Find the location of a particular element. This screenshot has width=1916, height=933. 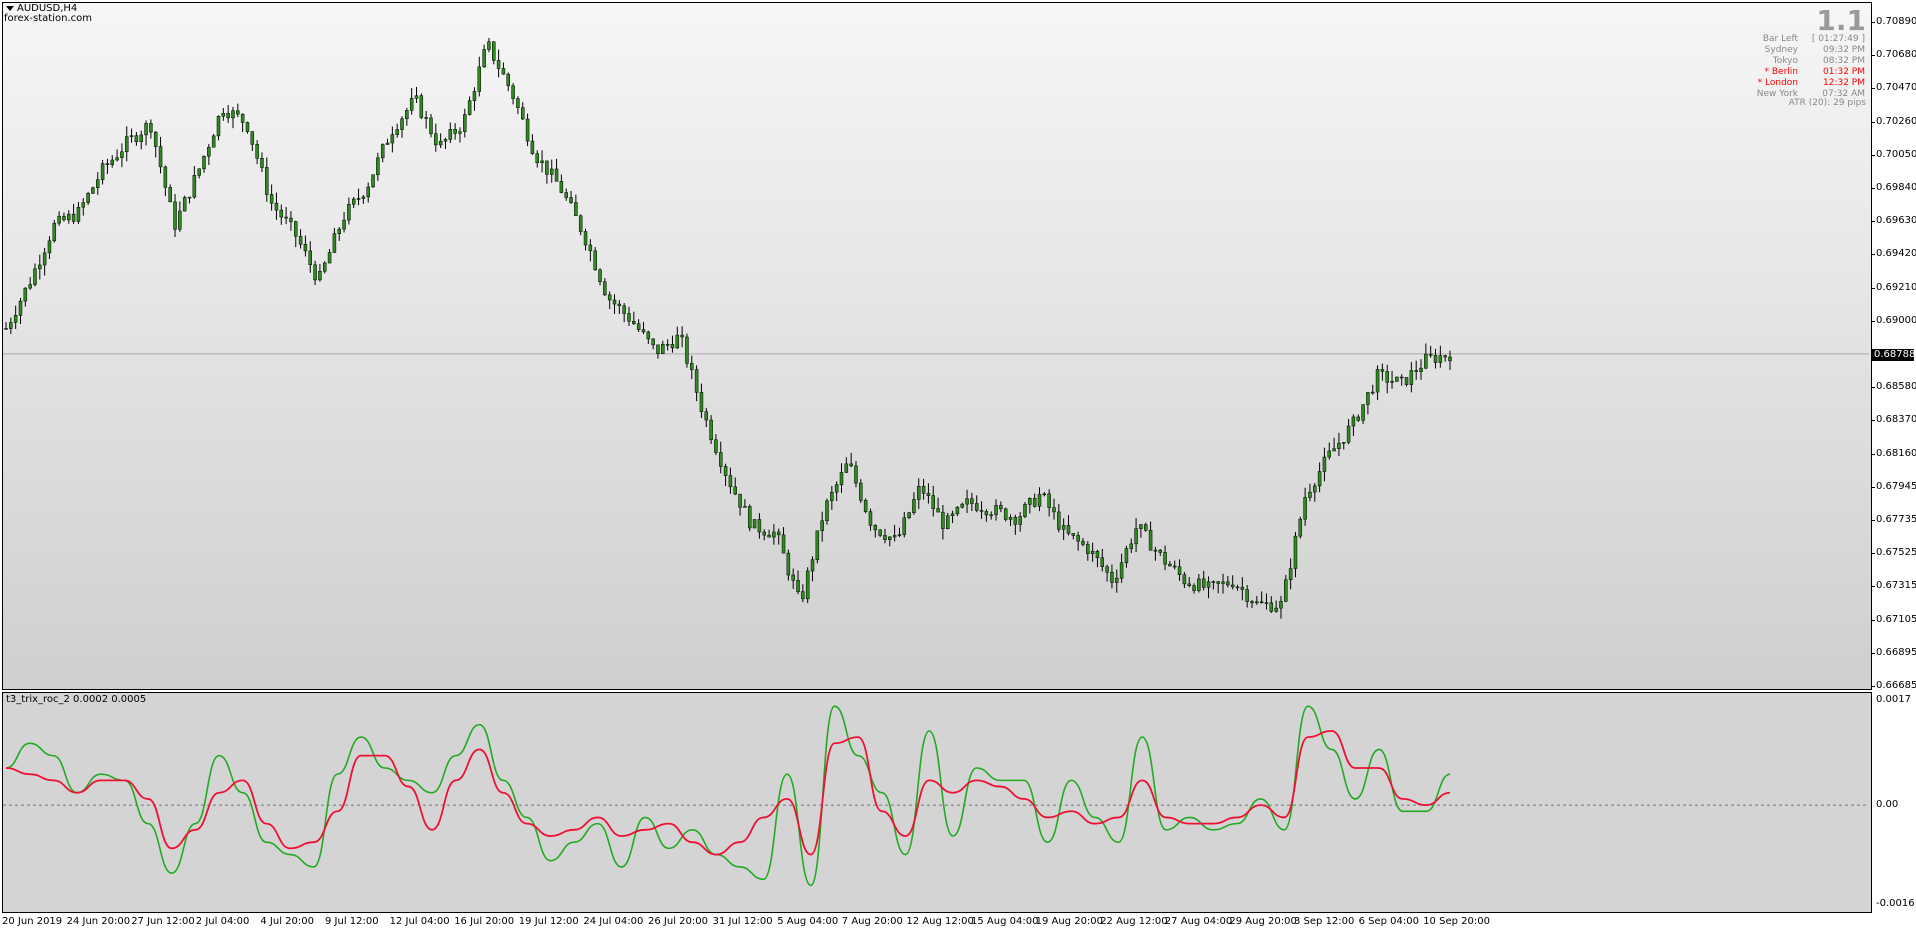

triangle-down-icon is located at coordinates (10, 8).